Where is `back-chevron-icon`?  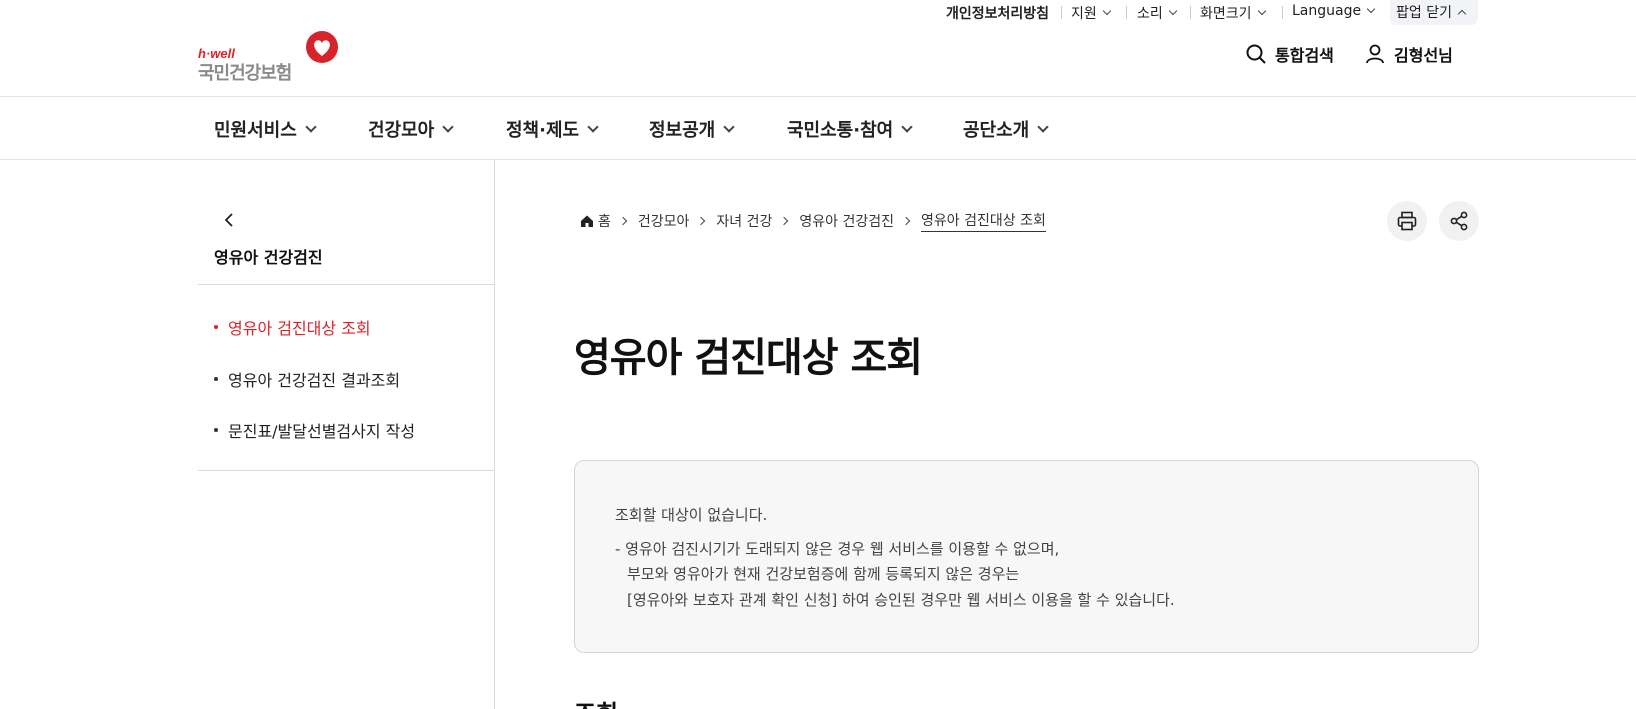
back-chevron-icon is located at coordinates (229, 220).